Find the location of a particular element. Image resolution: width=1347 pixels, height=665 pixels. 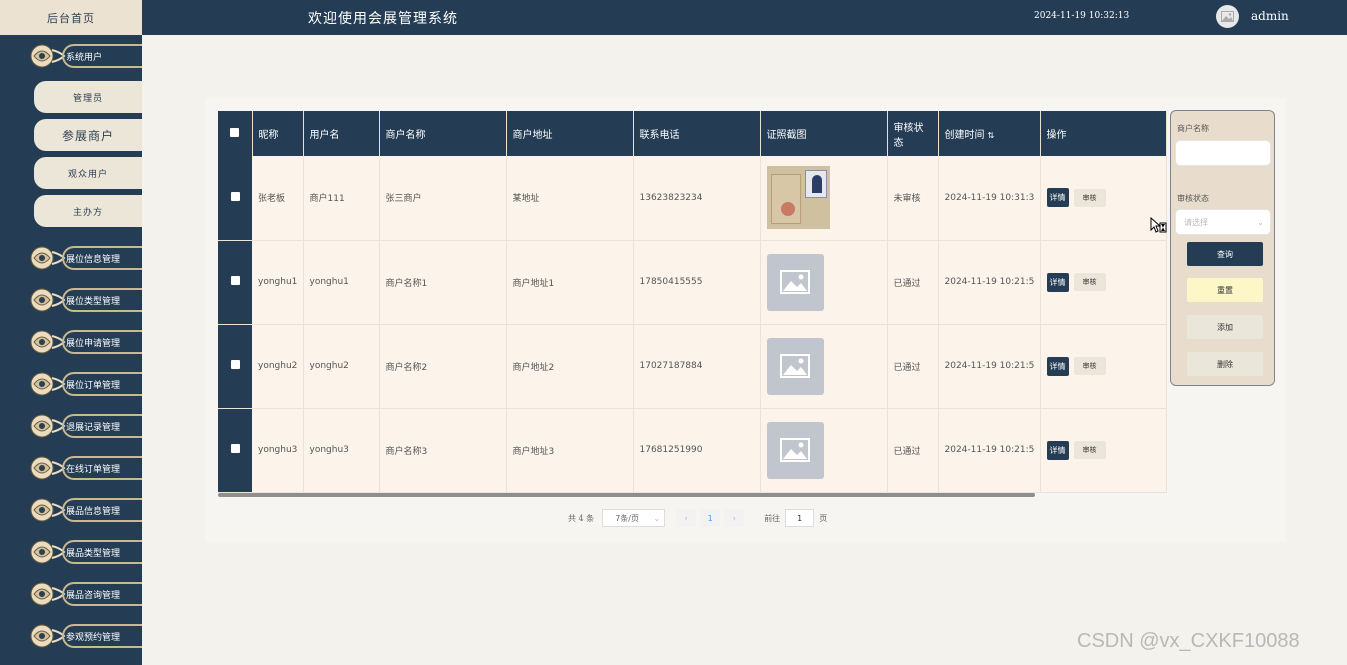

sidebar-menu-item: 展品信息管理 is located at coordinates (71, 510).